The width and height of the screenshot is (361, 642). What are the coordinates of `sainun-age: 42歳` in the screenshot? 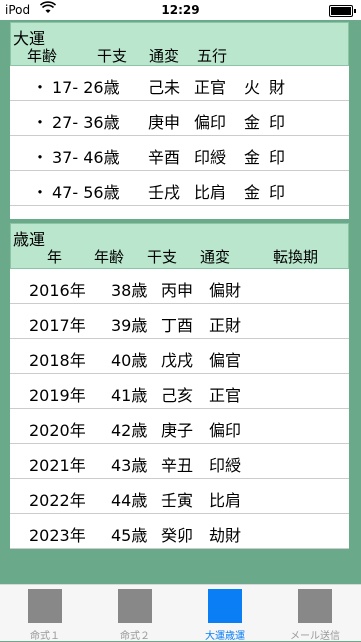 It's located at (129, 430).